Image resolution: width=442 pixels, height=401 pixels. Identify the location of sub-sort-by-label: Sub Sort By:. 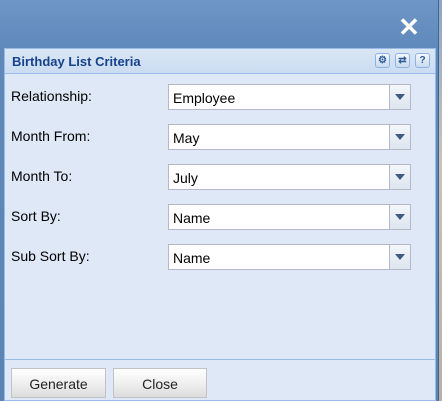
(50, 256).